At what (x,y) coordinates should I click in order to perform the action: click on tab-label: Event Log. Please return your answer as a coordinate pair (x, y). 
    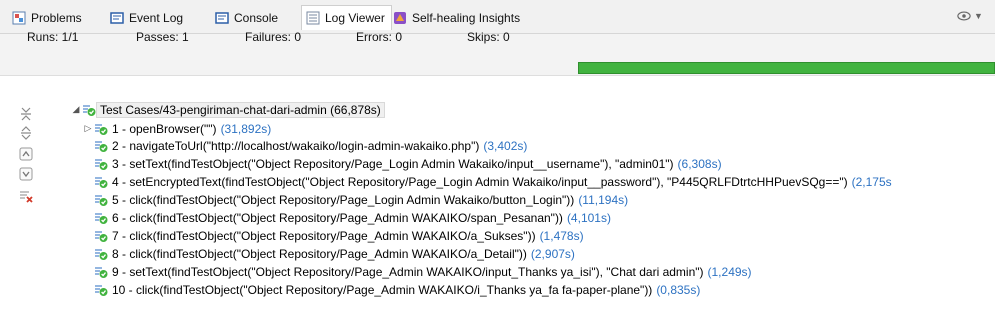
    Looking at the image, I should click on (156, 18).